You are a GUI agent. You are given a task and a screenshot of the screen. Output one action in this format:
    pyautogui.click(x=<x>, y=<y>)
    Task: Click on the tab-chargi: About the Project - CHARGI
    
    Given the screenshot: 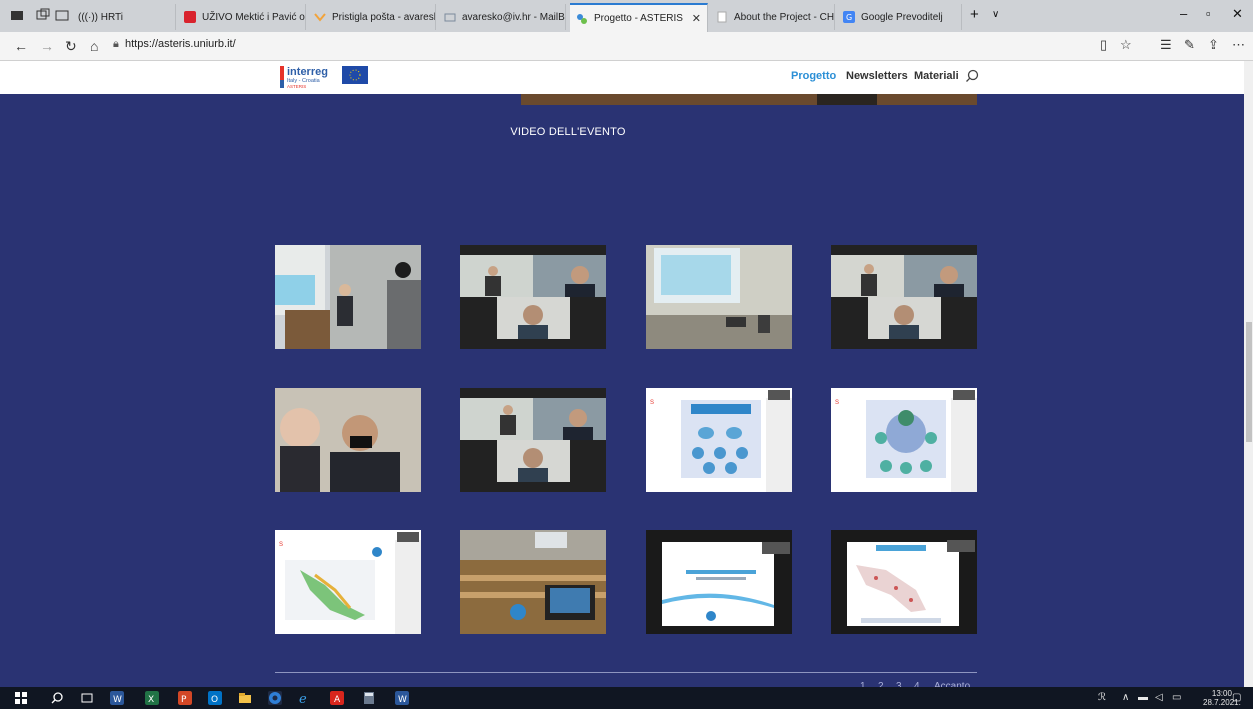 What is the action you would take?
    pyautogui.click(x=772, y=17)
    